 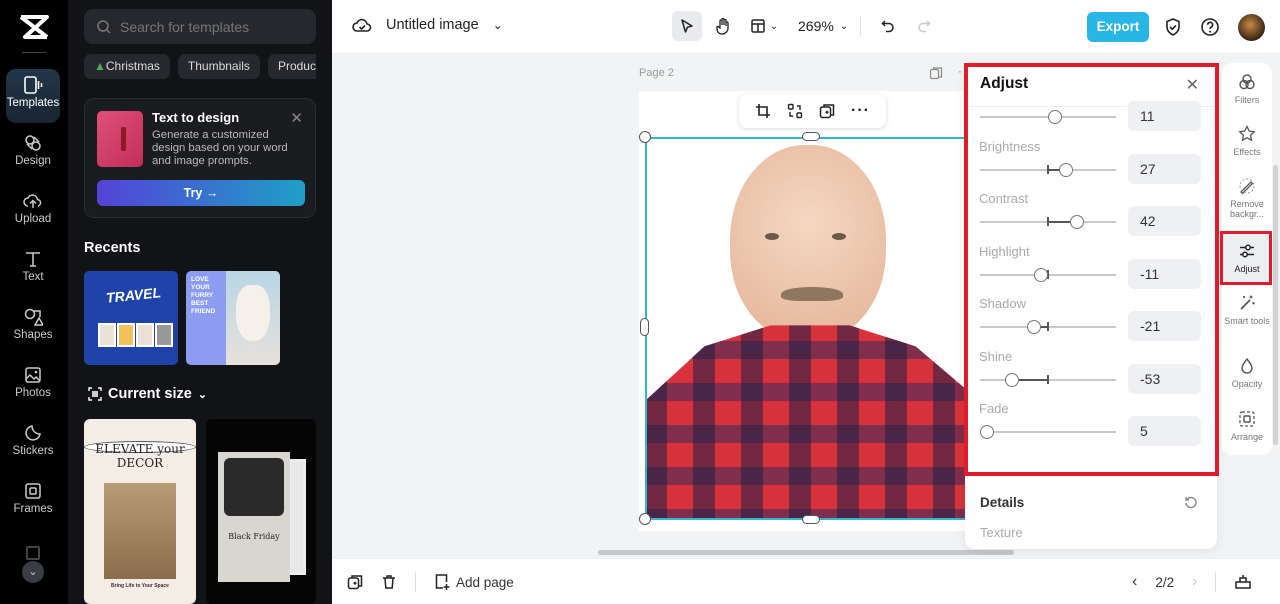 I want to click on rail-item-shapes: Shapes, so click(x=33, y=328).